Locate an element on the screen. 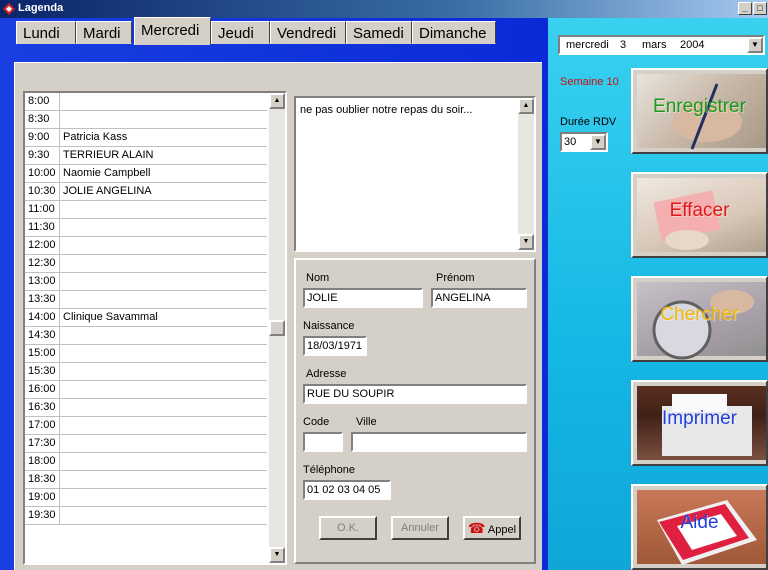  duree-dropdown-button: ▼ is located at coordinates (598, 142).